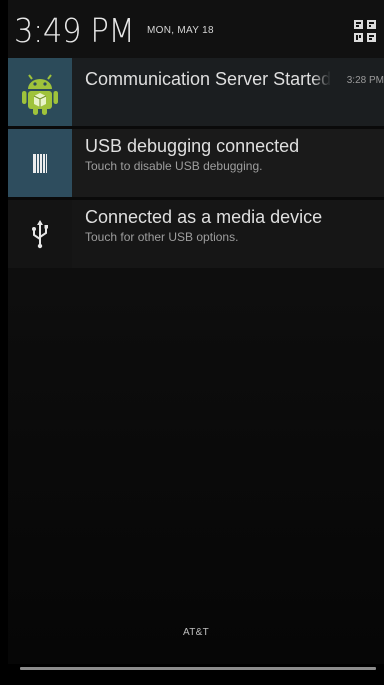 This screenshot has height=685, width=384. I want to click on notification-communication-server: Communication Server Started 3:28 PM, so click(196, 92).